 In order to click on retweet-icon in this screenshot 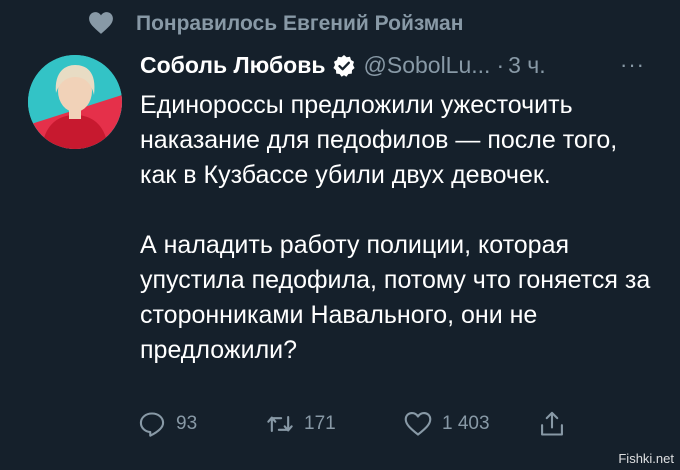, I will do `click(280, 424)`.